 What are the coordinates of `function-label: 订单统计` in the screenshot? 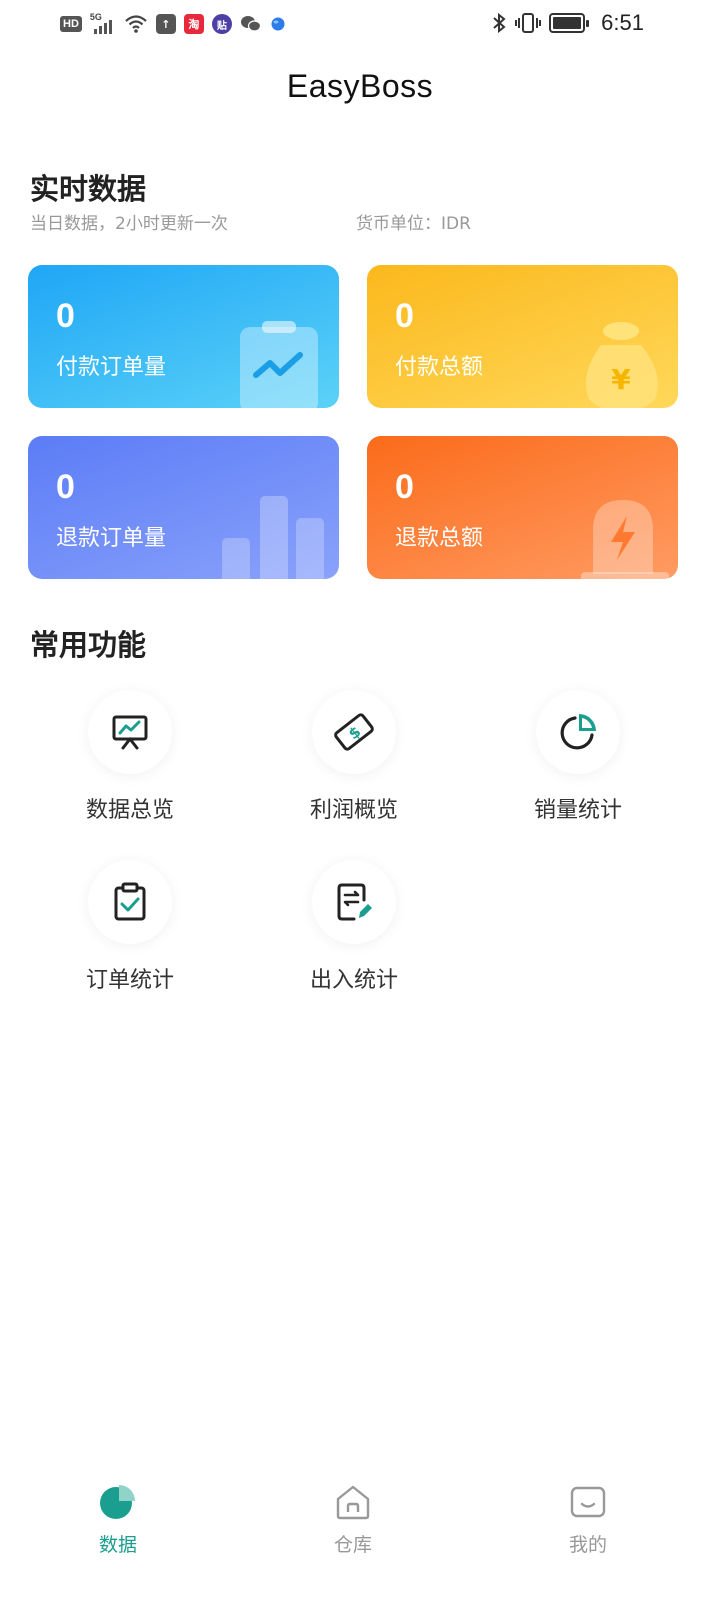 It's located at (129, 980).